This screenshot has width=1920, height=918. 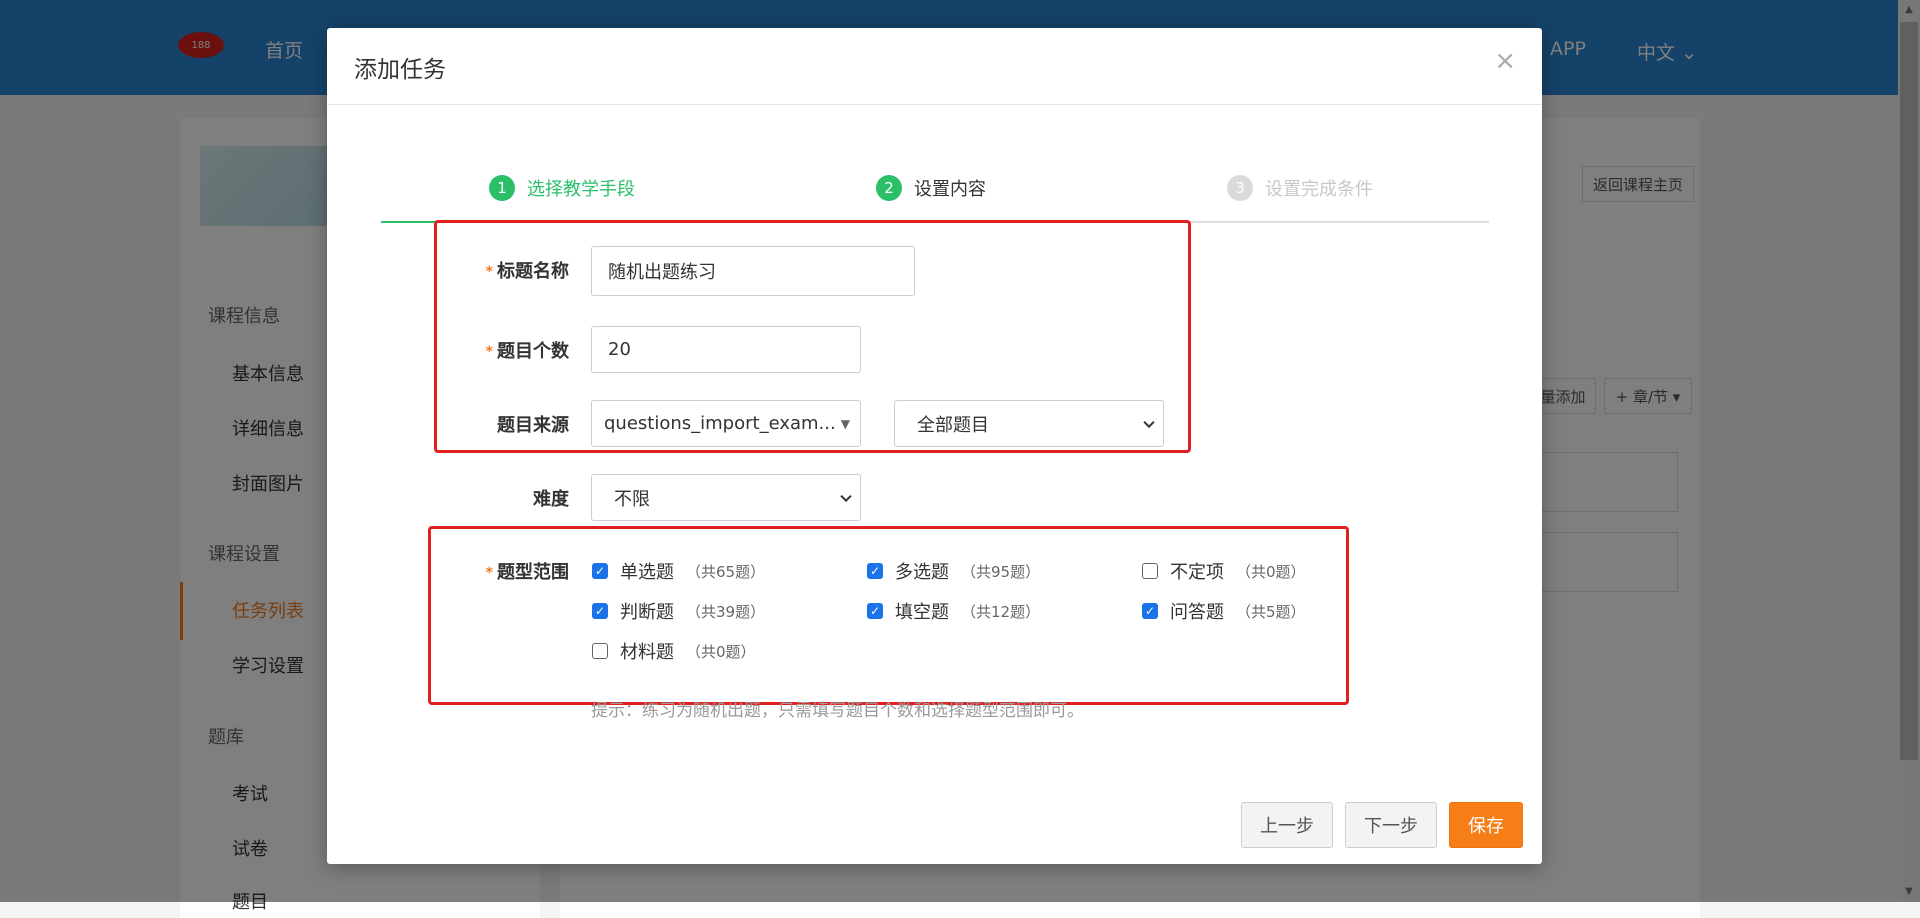 What do you see at coordinates (632, 499) in the screenshot?
I see `difficulty-value: 不限` at bounding box center [632, 499].